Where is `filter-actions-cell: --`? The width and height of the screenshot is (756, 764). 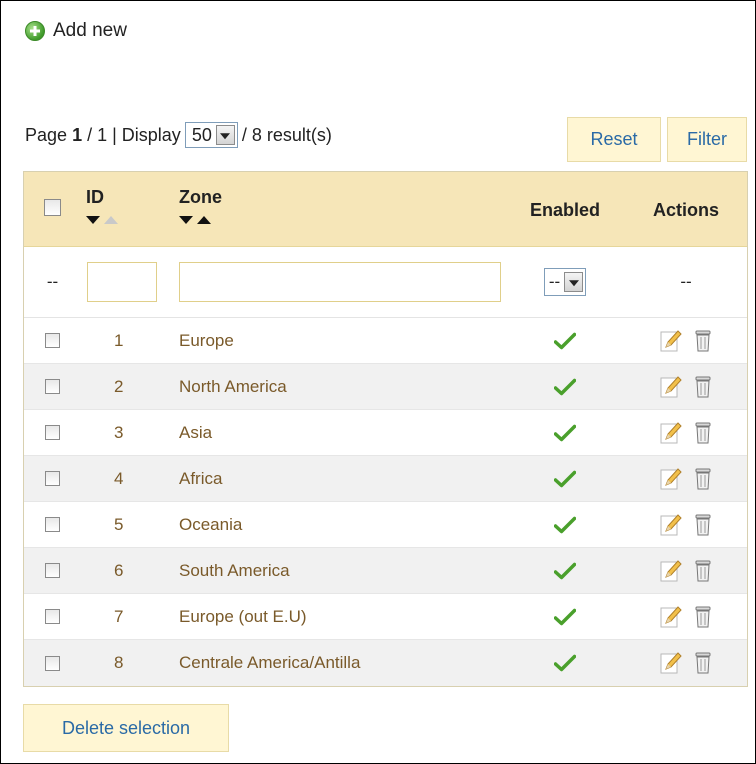 filter-actions-cell: -- is located at coordinates (686, 282).